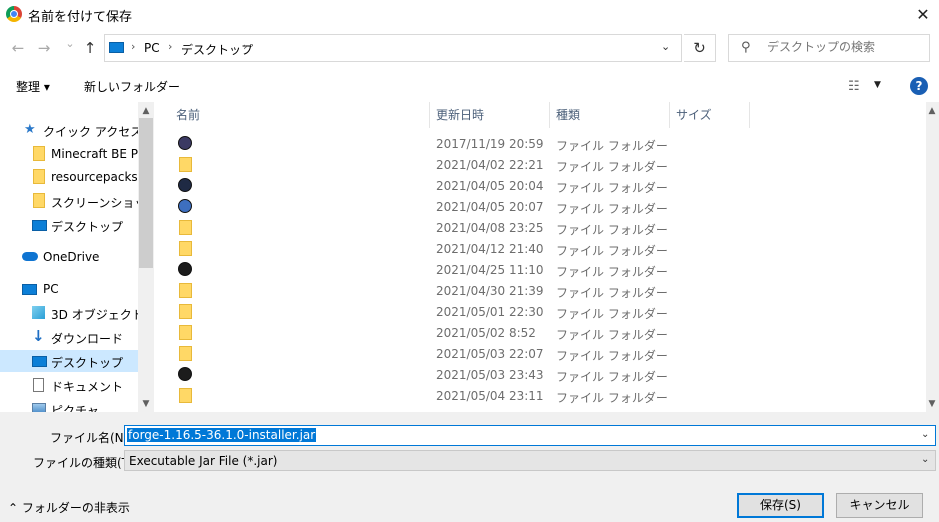  What do you see at coordinates (38, 385) in the screenshot?
I see `document-icon` at bounding box center [38, 385].